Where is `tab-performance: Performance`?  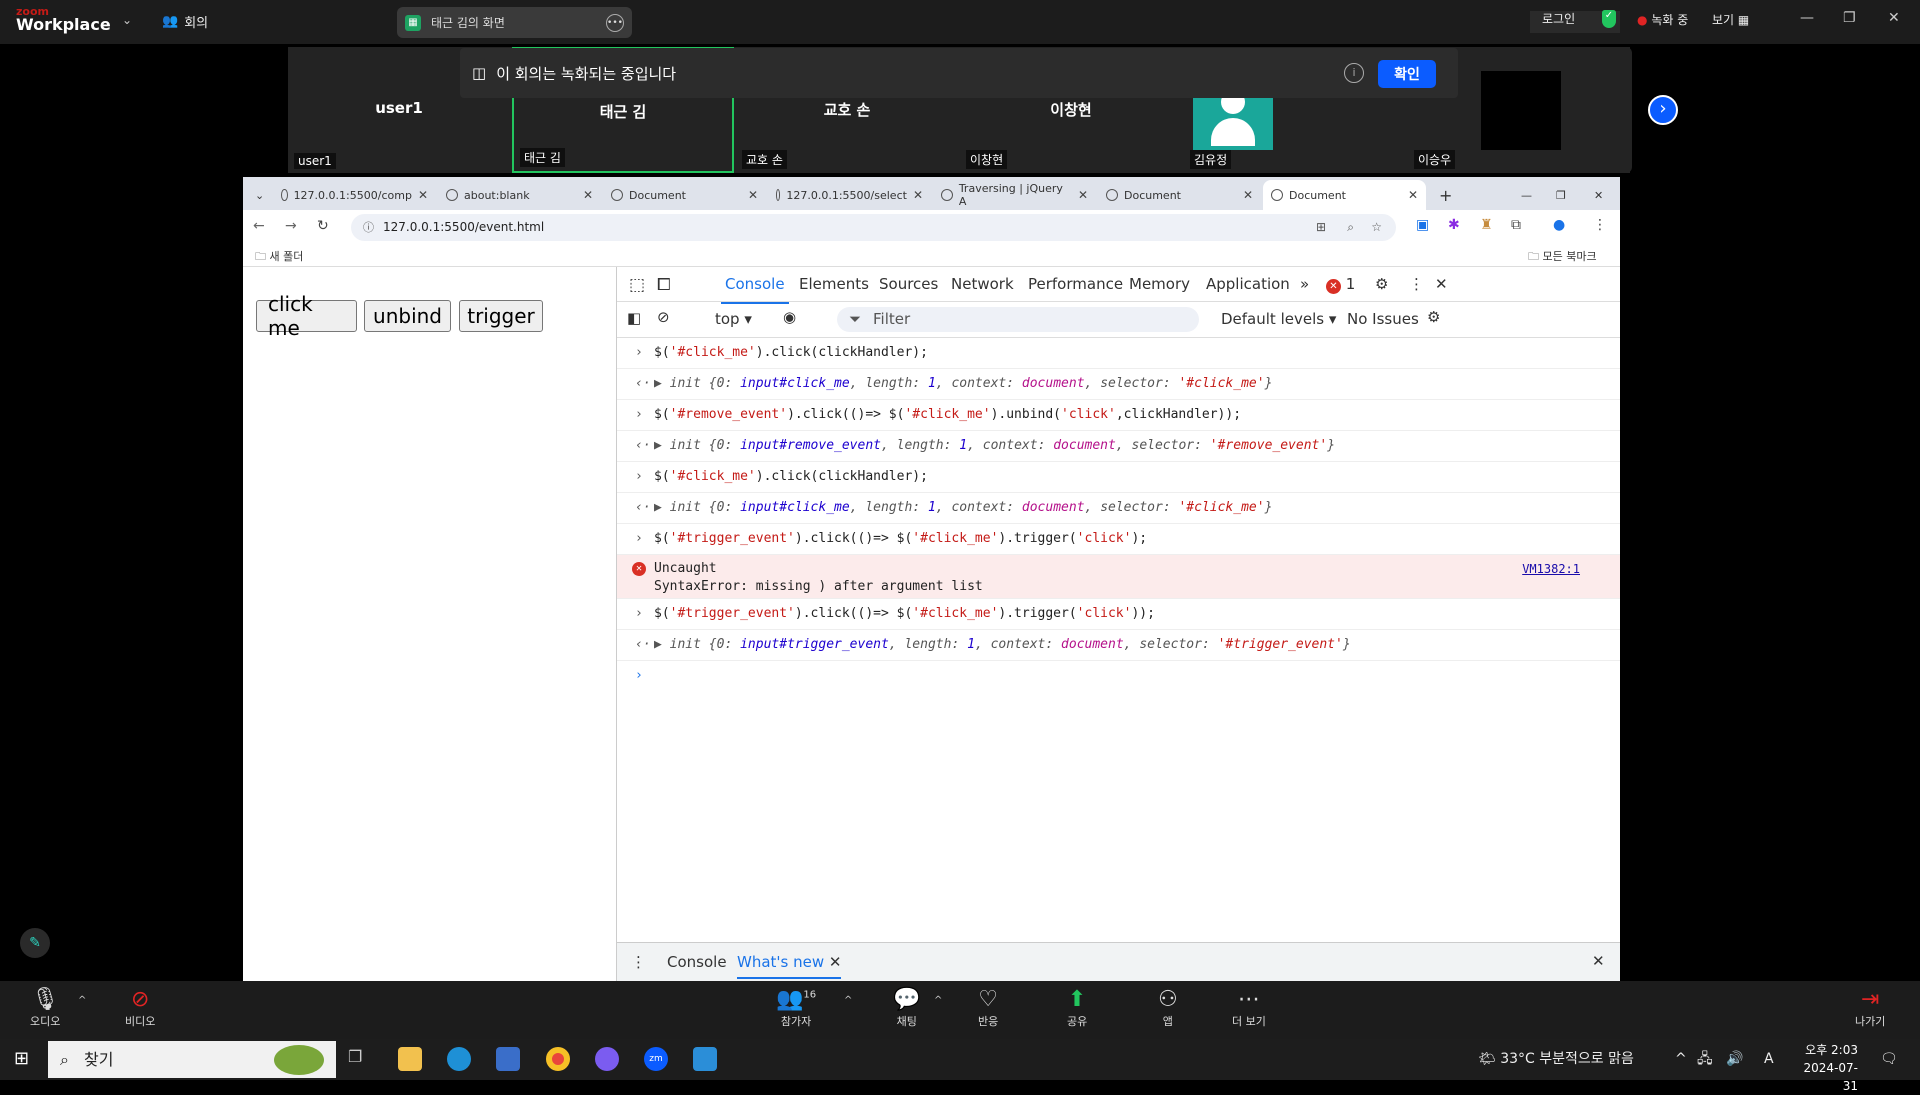
tab-performance: Performance is located at coordinates (1075, 284).